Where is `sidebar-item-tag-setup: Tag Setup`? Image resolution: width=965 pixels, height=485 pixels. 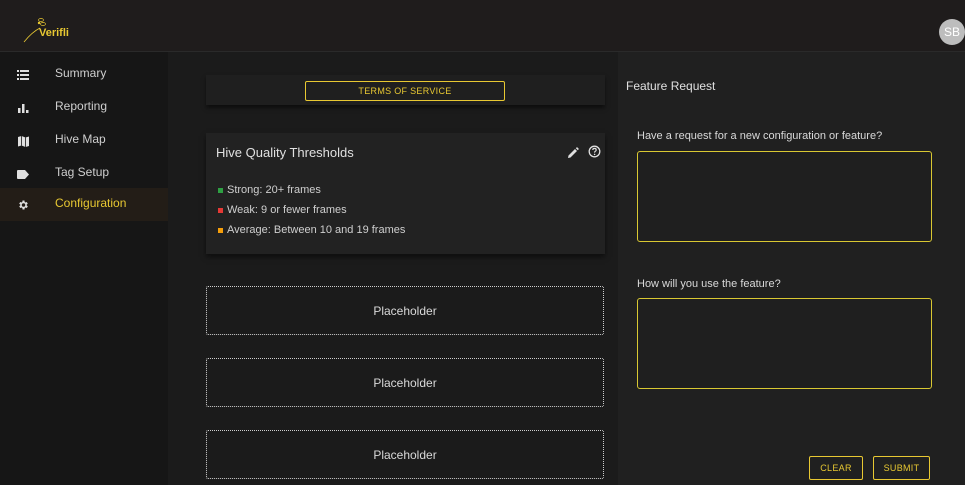 sidebar-item-tag-setup: Tag Setup is located at coordinates (84, 173).